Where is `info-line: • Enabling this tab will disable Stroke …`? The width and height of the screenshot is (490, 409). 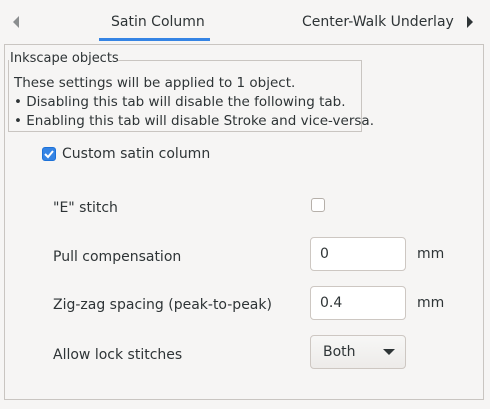 info-line: • Enabling this tab will disable Stroke … is located at coordinates (194, 121).